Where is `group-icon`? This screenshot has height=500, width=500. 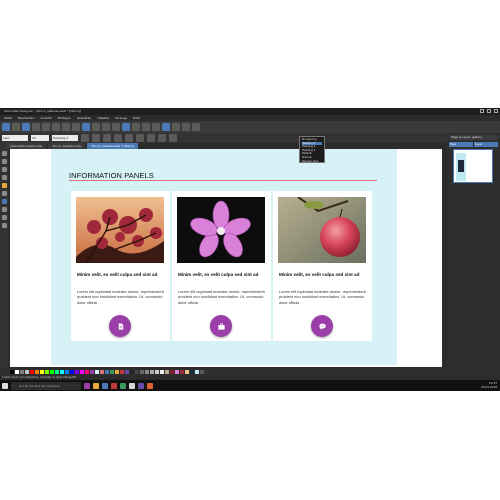
group-icon is located at coordinates (146, 127).